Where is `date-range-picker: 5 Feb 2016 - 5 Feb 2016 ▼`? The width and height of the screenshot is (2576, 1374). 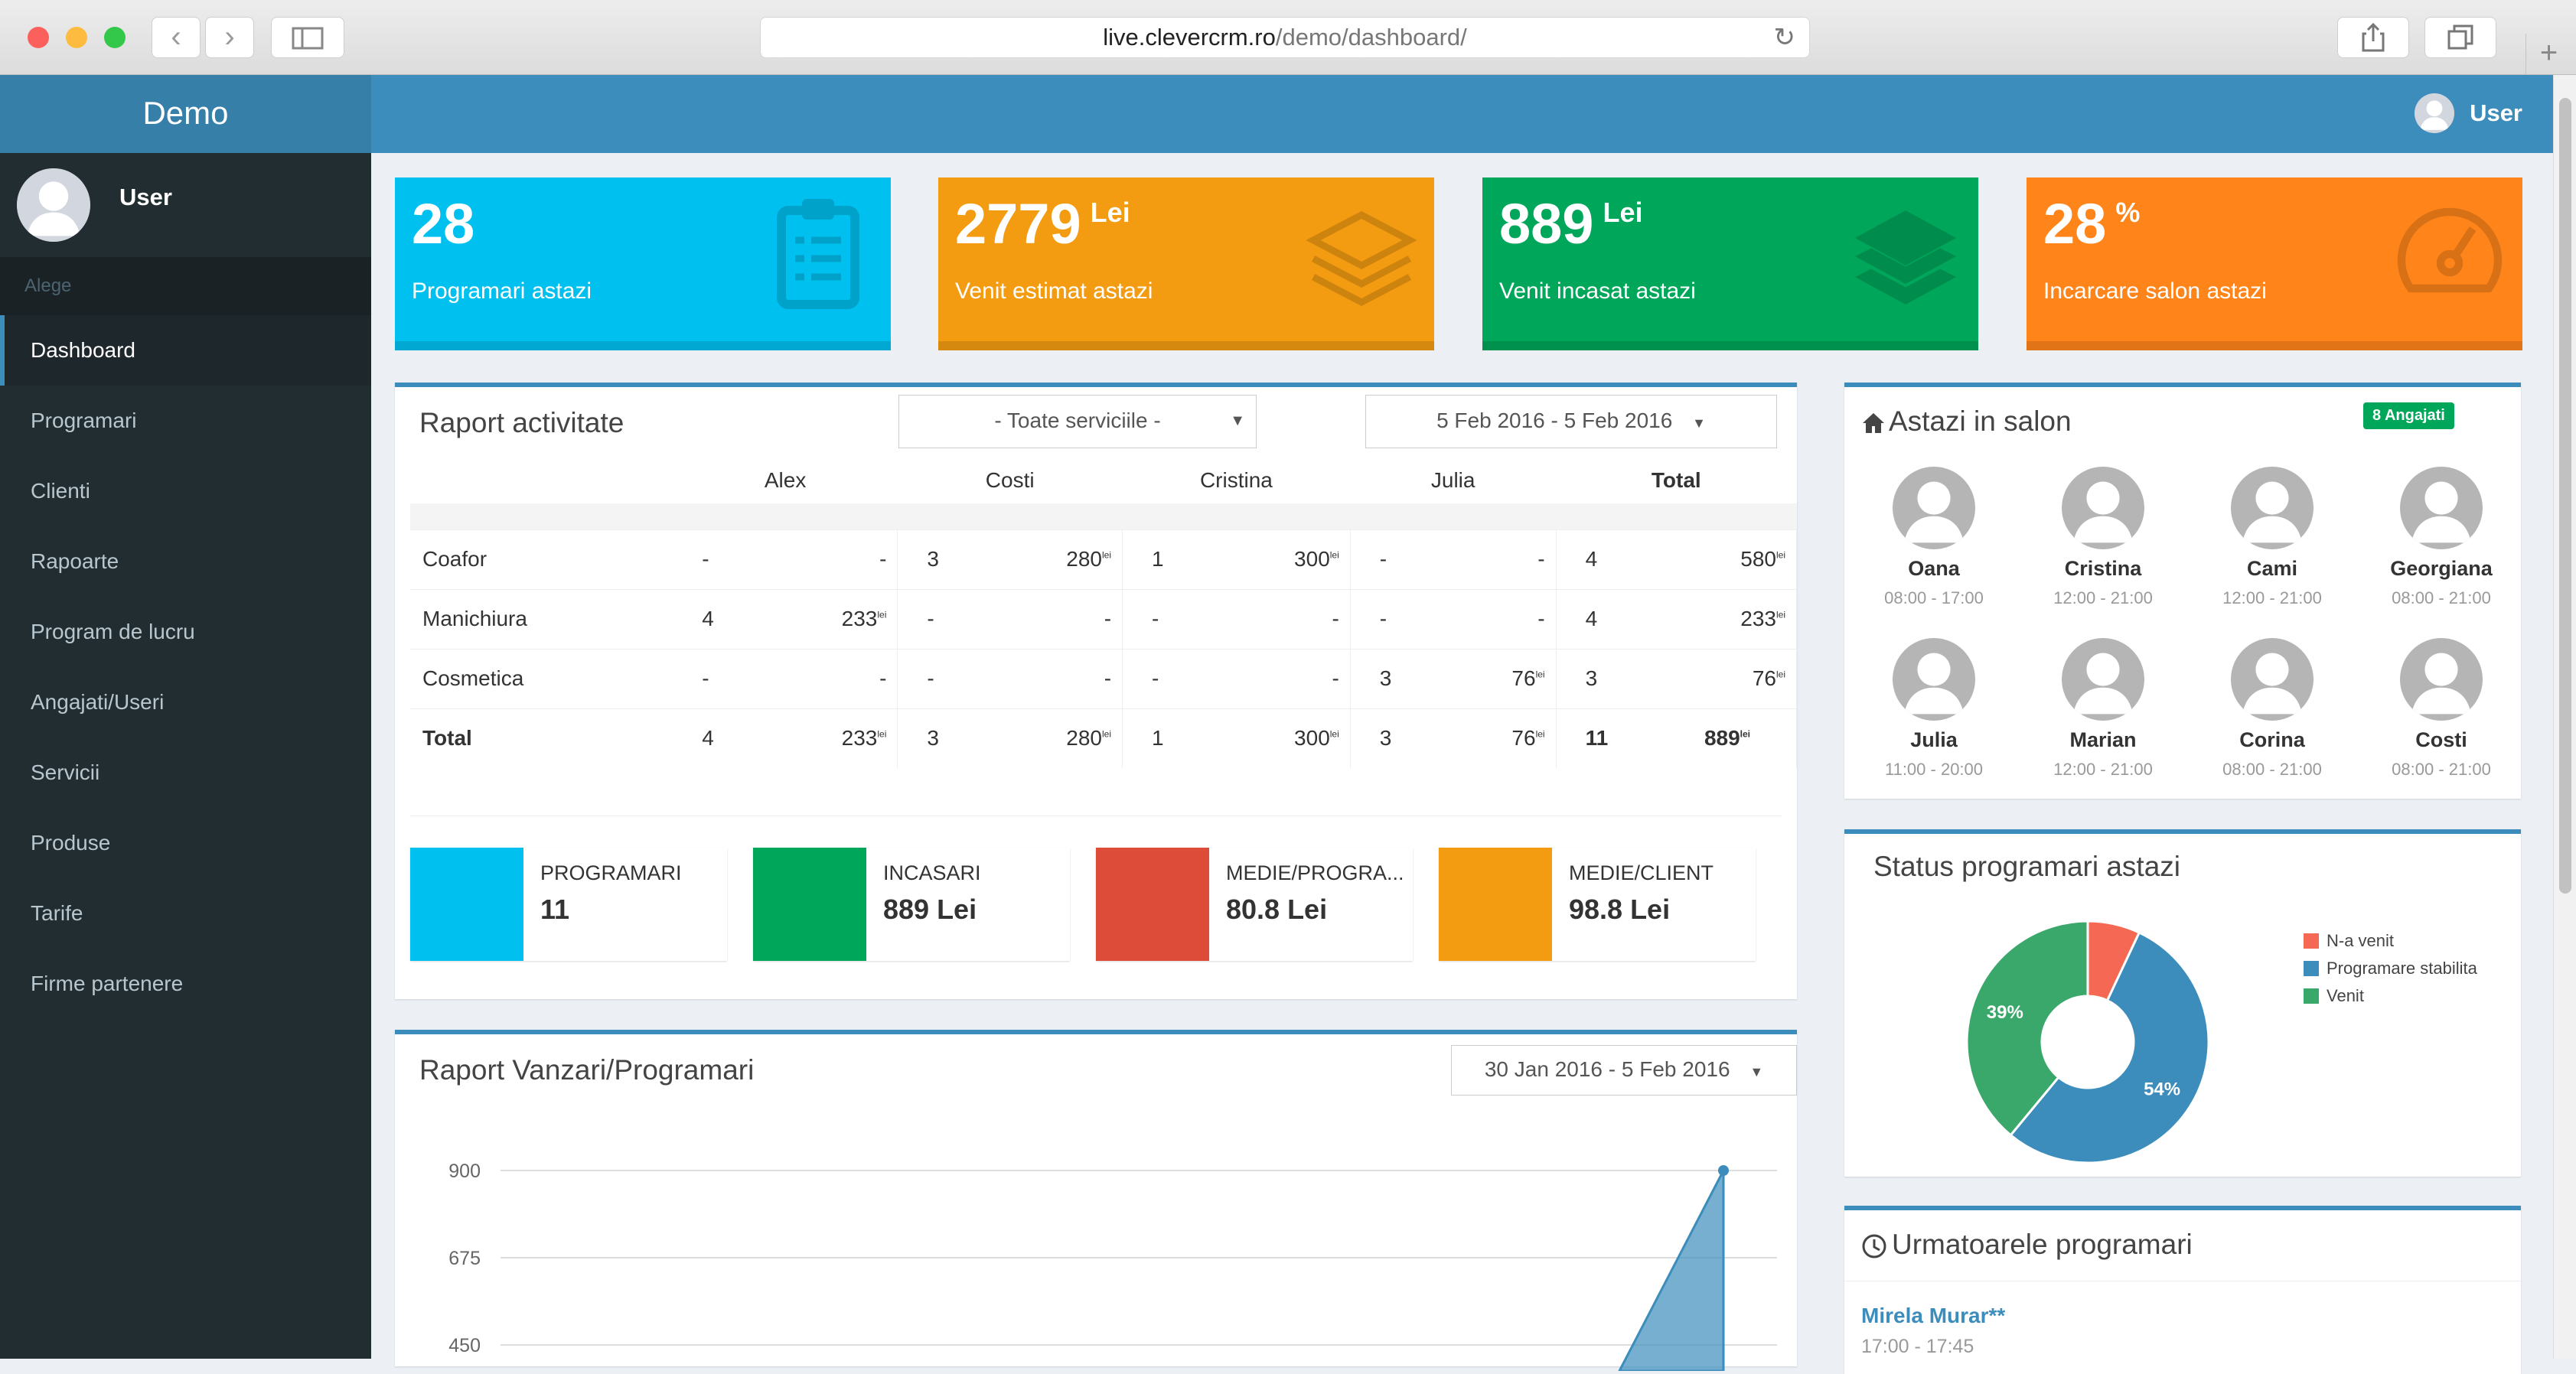
date-range-picker: 5 Feb 2016 - 5 Feb 2016 ▼ is located at coordinates (1571, 421).